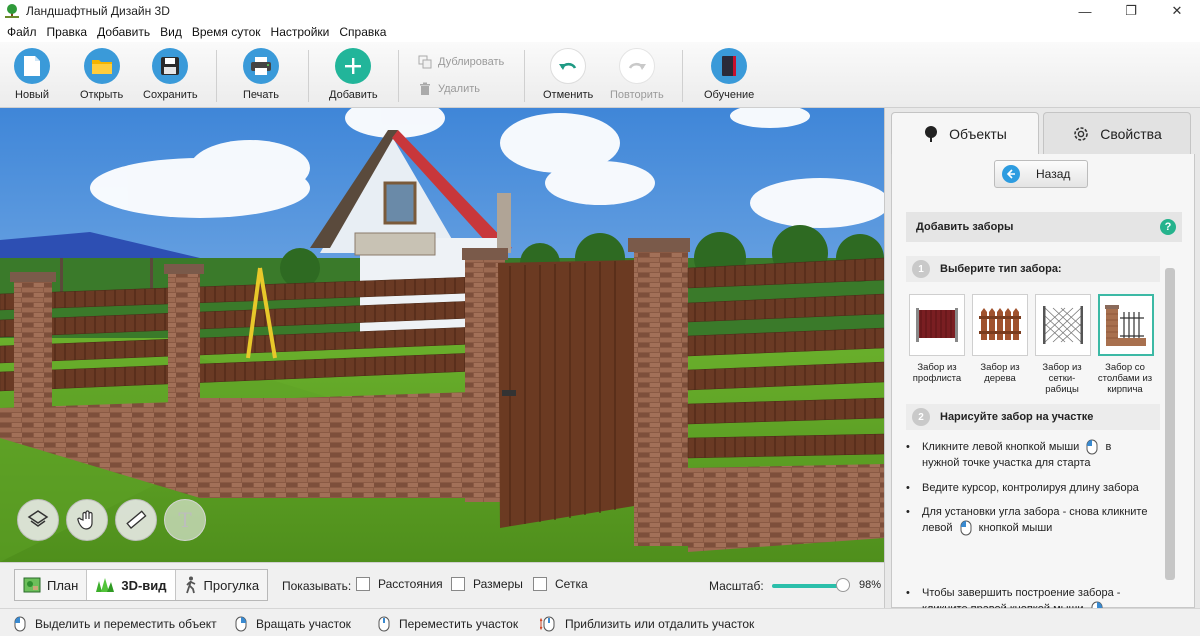 Image resolution: width=1200 pixels, height=636 pixels. Describe the element at coordinates (937, 325) in the screenshot. I see `fence-type-profnastil` at that location.